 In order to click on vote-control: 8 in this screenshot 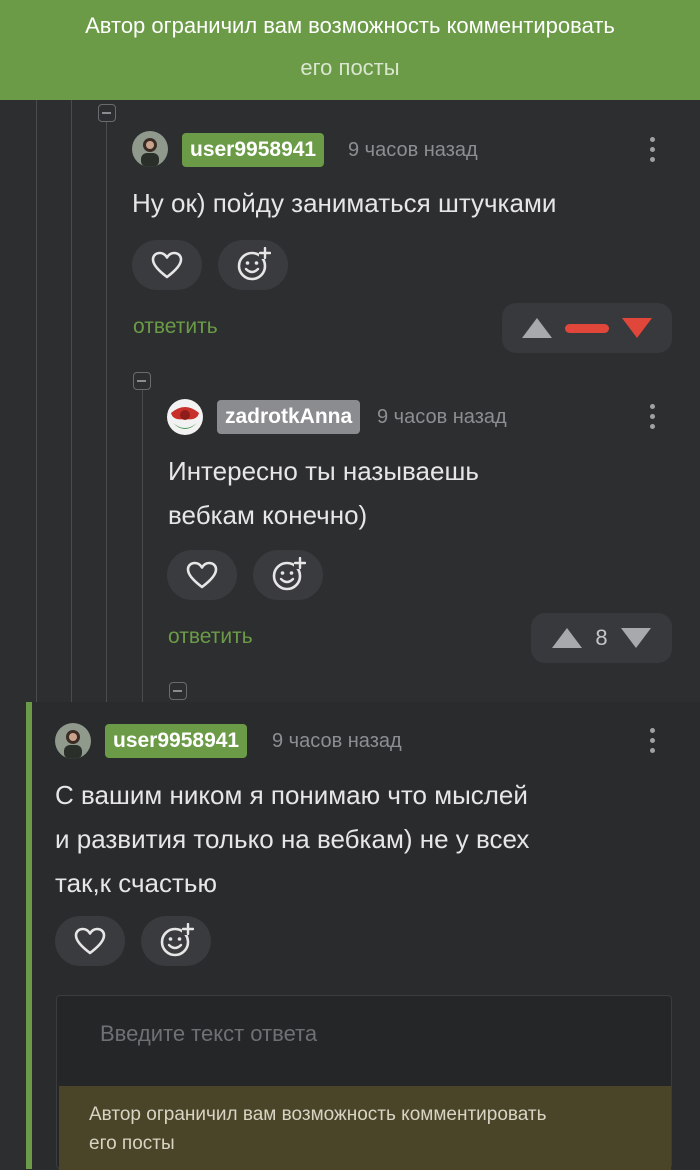, I will do `click(601, 638)`.